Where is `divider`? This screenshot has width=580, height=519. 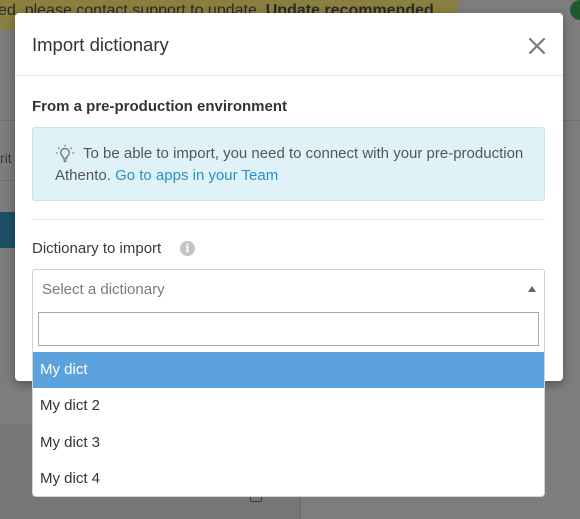
divider is located at coordinates (288, 219).